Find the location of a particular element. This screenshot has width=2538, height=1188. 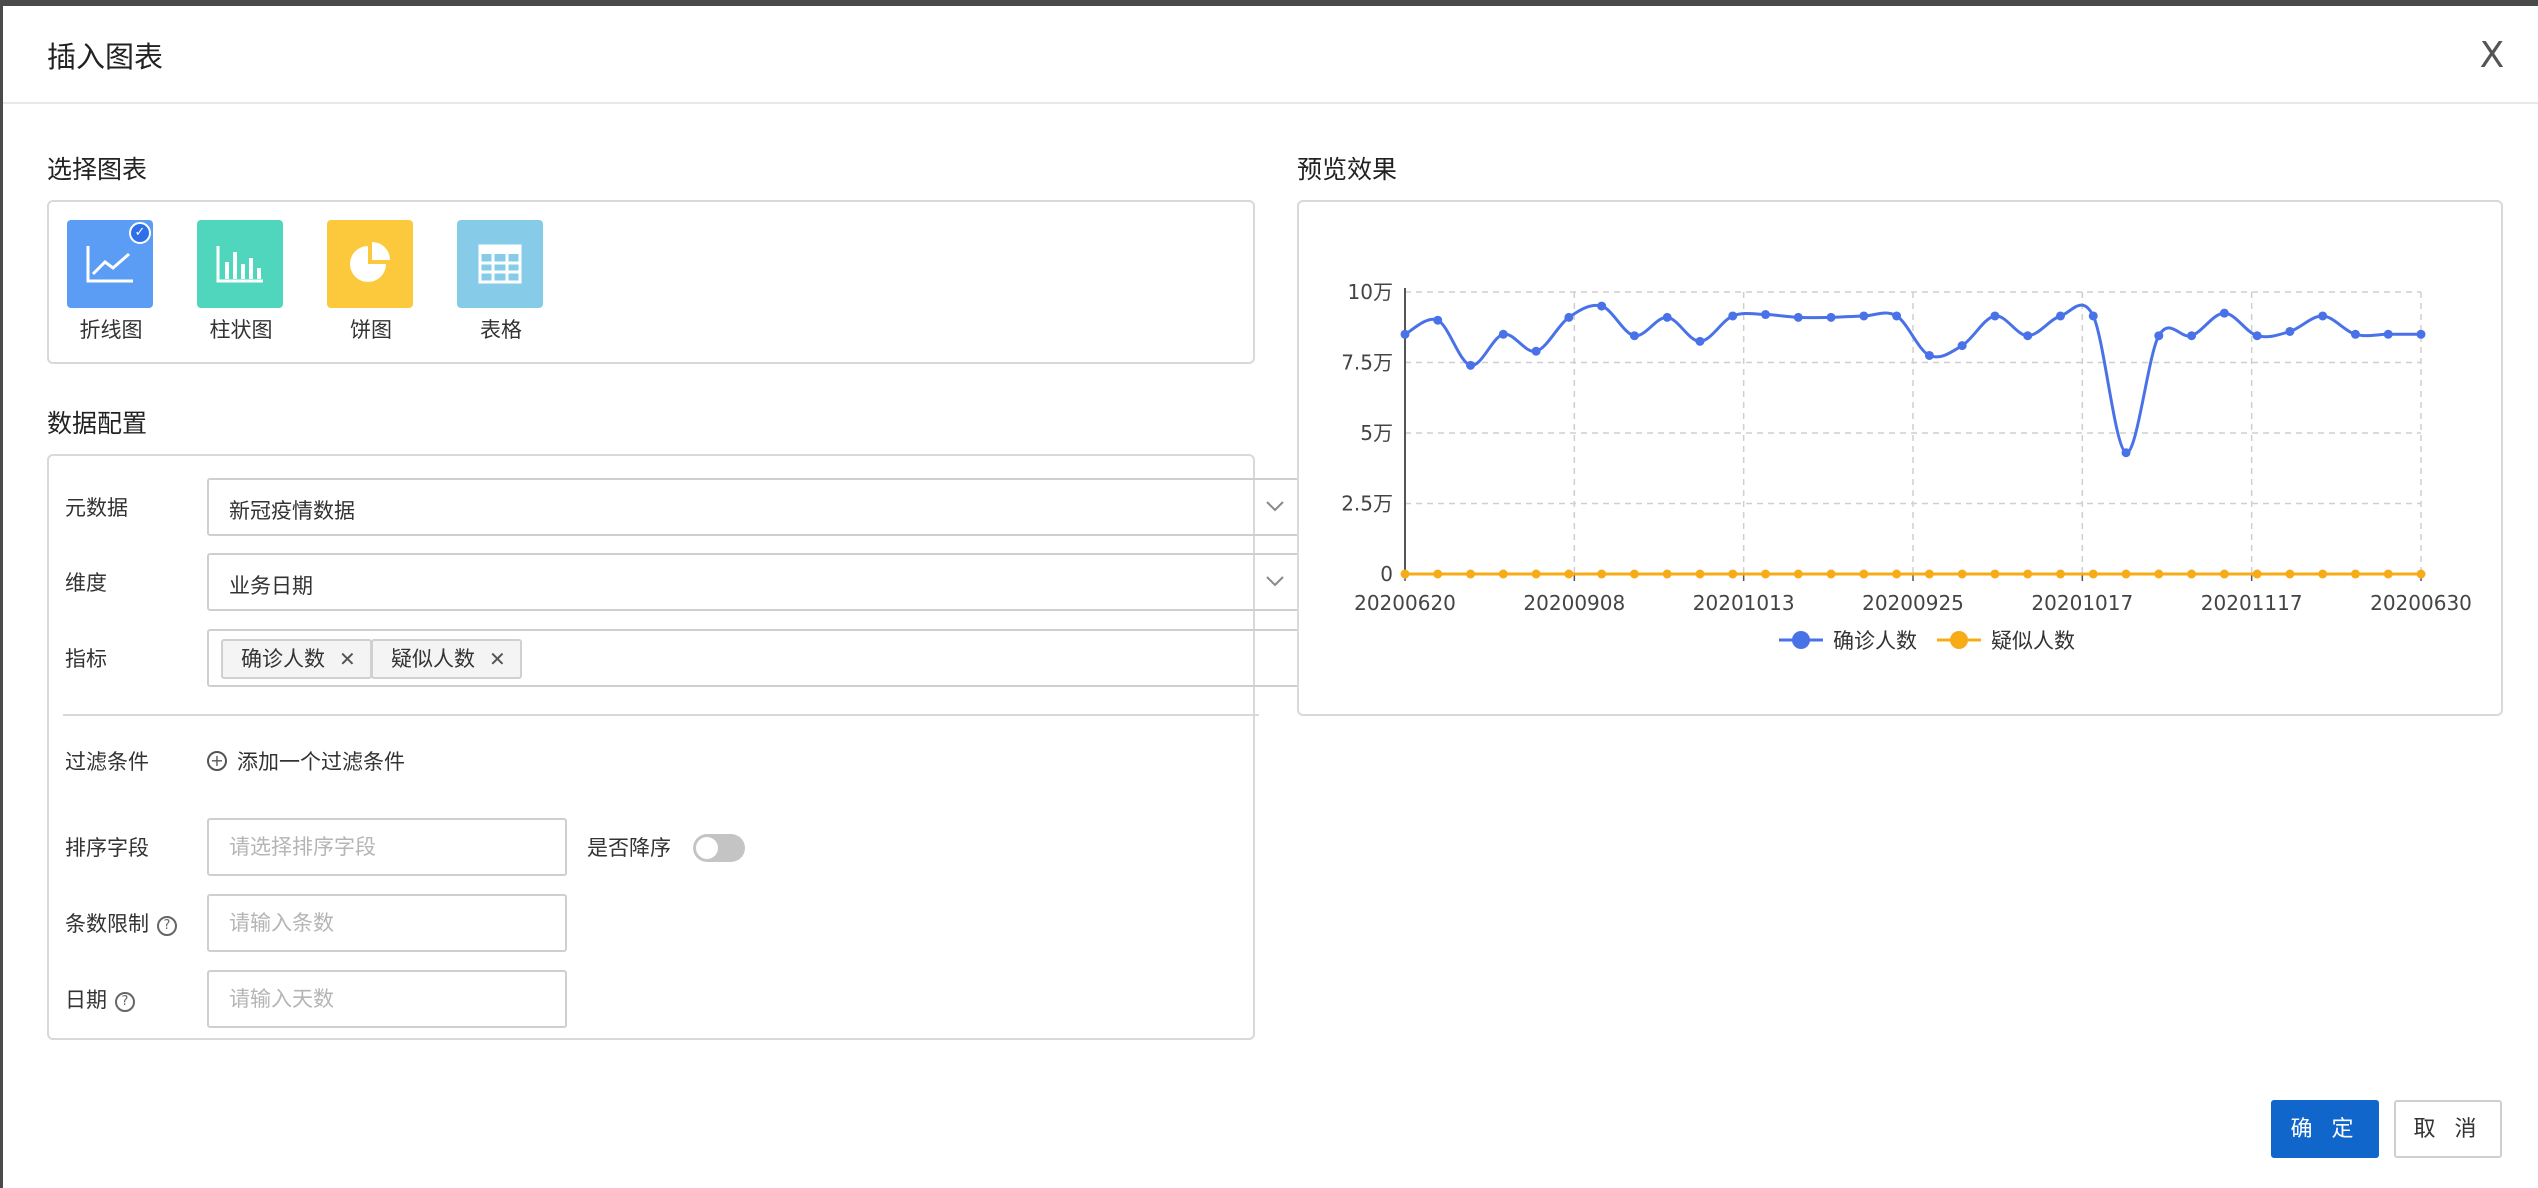

chart-type-line: ✓ 折线图 is located at coordinates (111, 282).